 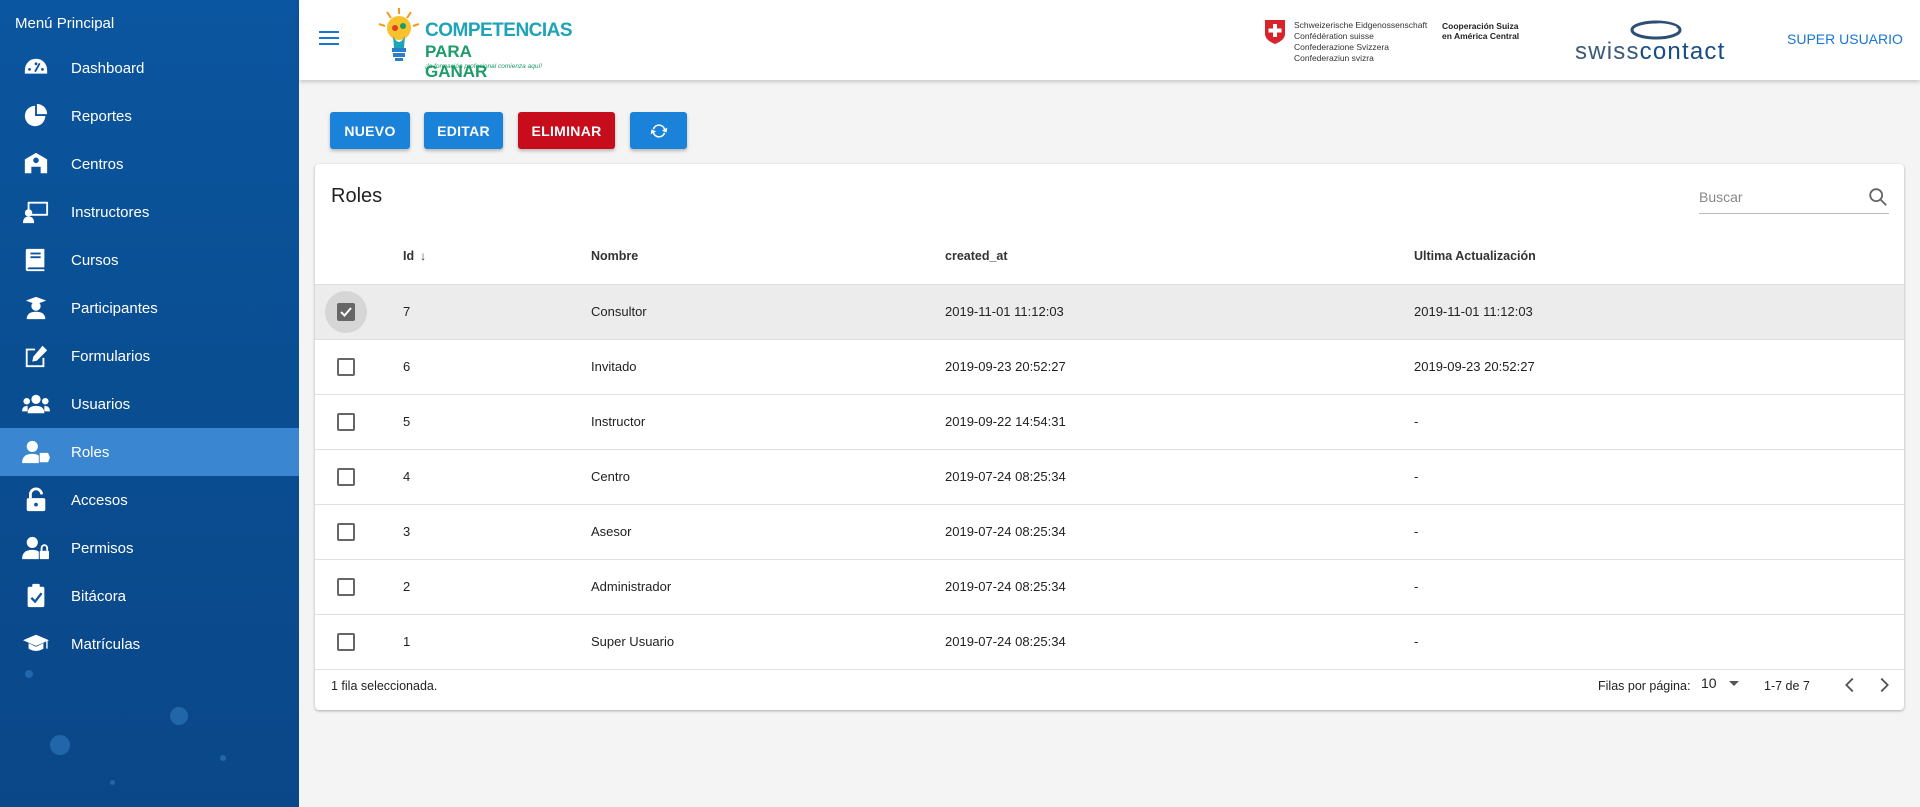 I want to click on edit-button: EDITAR, so click(x=463, y=130).